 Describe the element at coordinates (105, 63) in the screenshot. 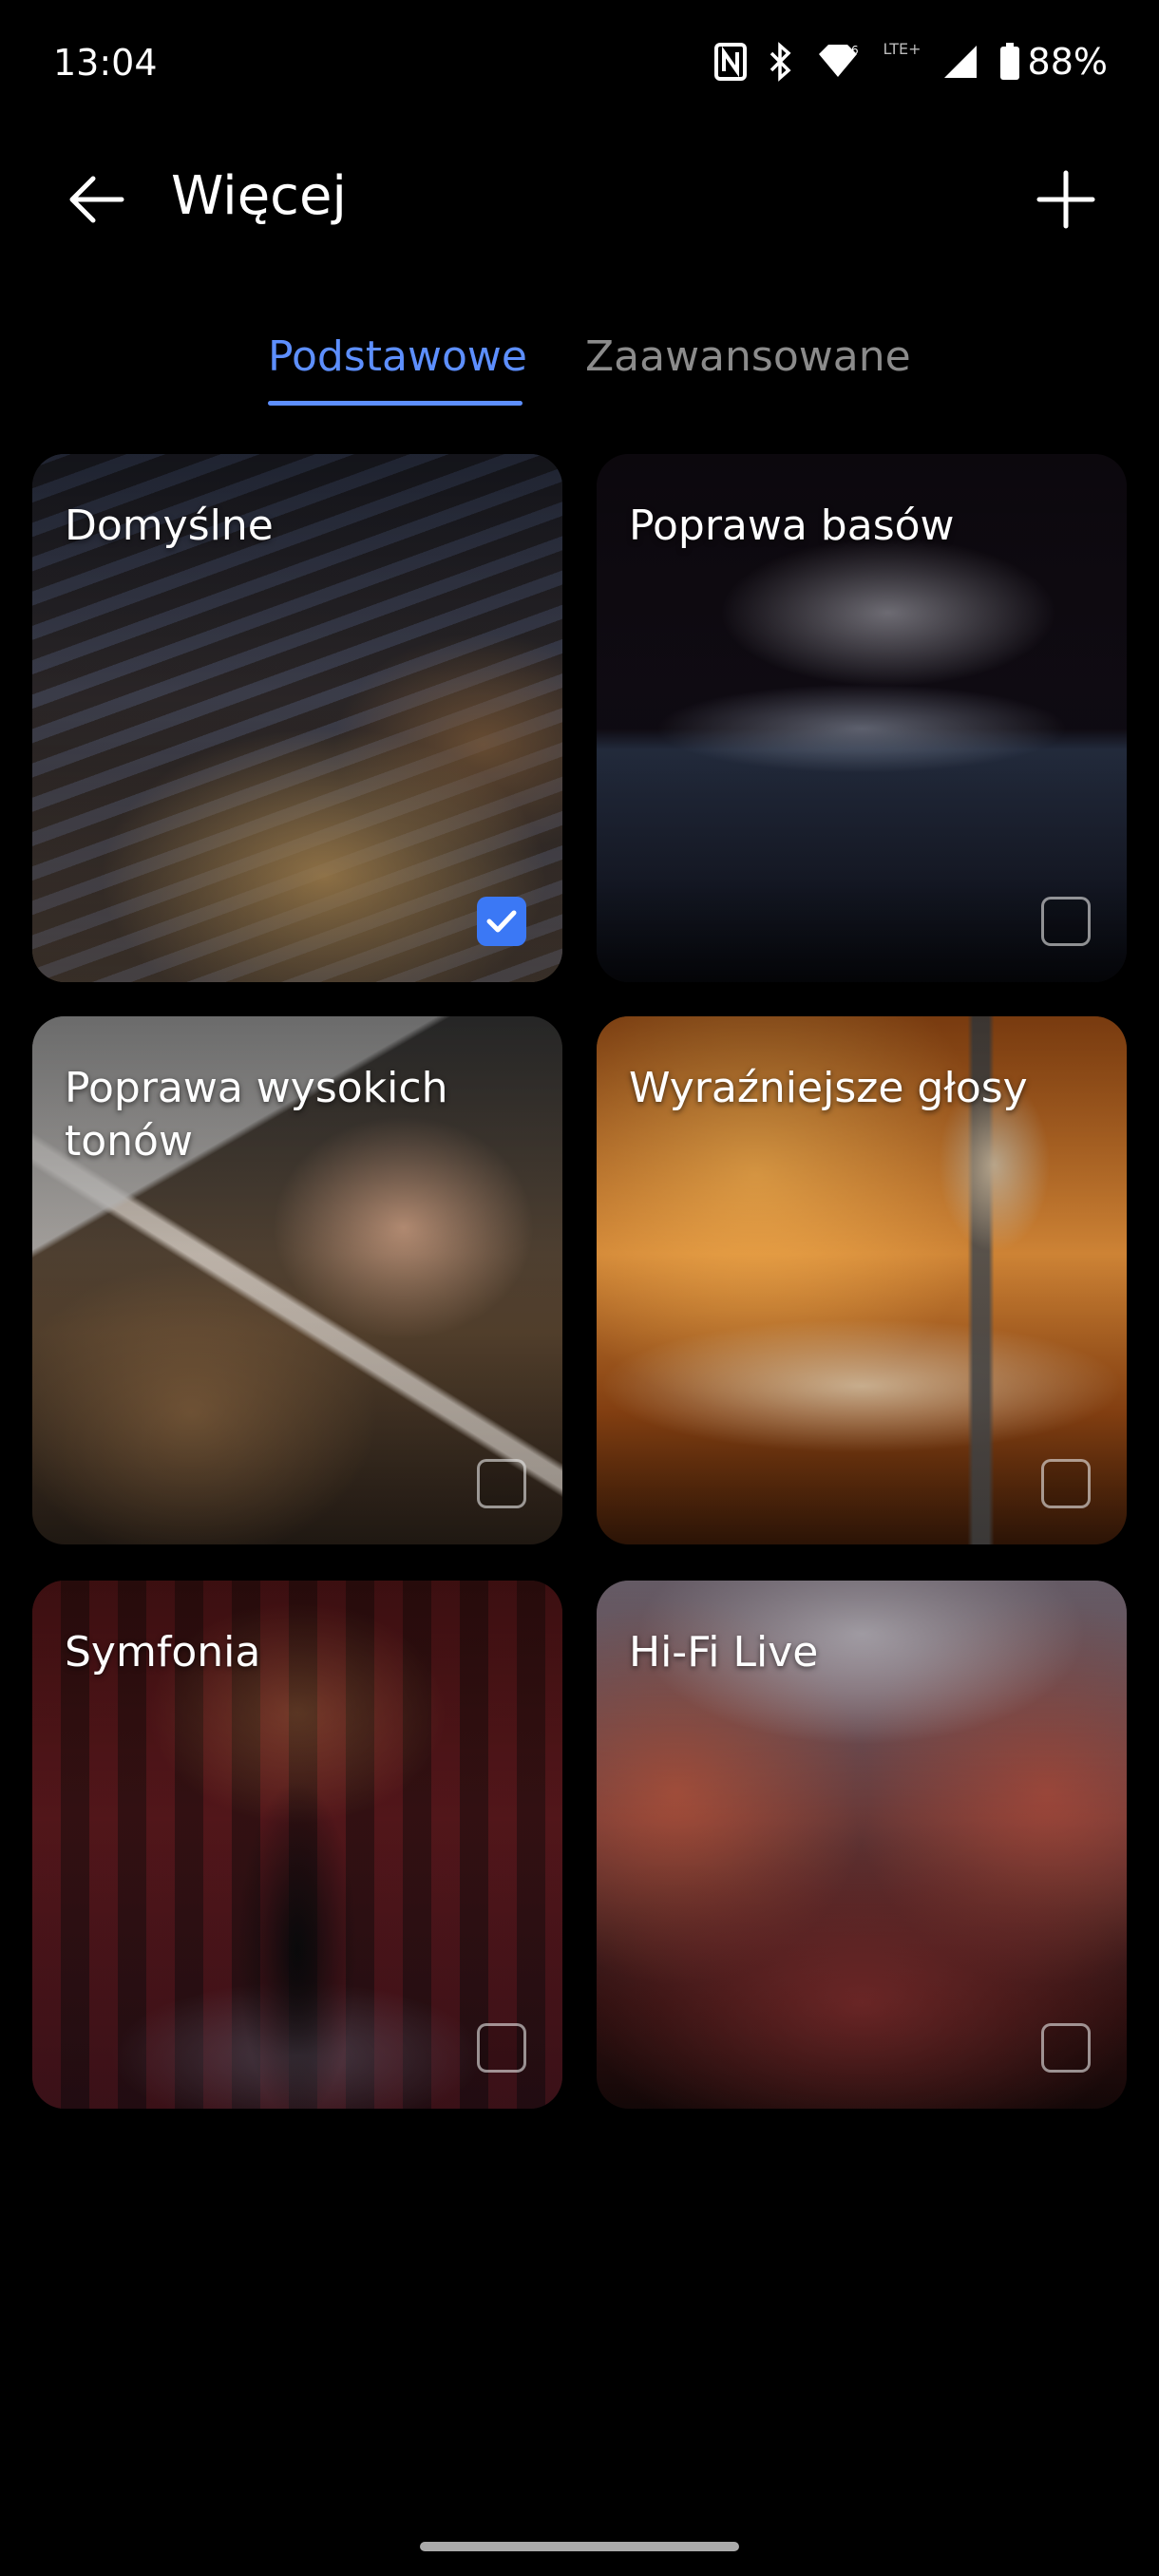

I see `status-time: 13:04` at that location.